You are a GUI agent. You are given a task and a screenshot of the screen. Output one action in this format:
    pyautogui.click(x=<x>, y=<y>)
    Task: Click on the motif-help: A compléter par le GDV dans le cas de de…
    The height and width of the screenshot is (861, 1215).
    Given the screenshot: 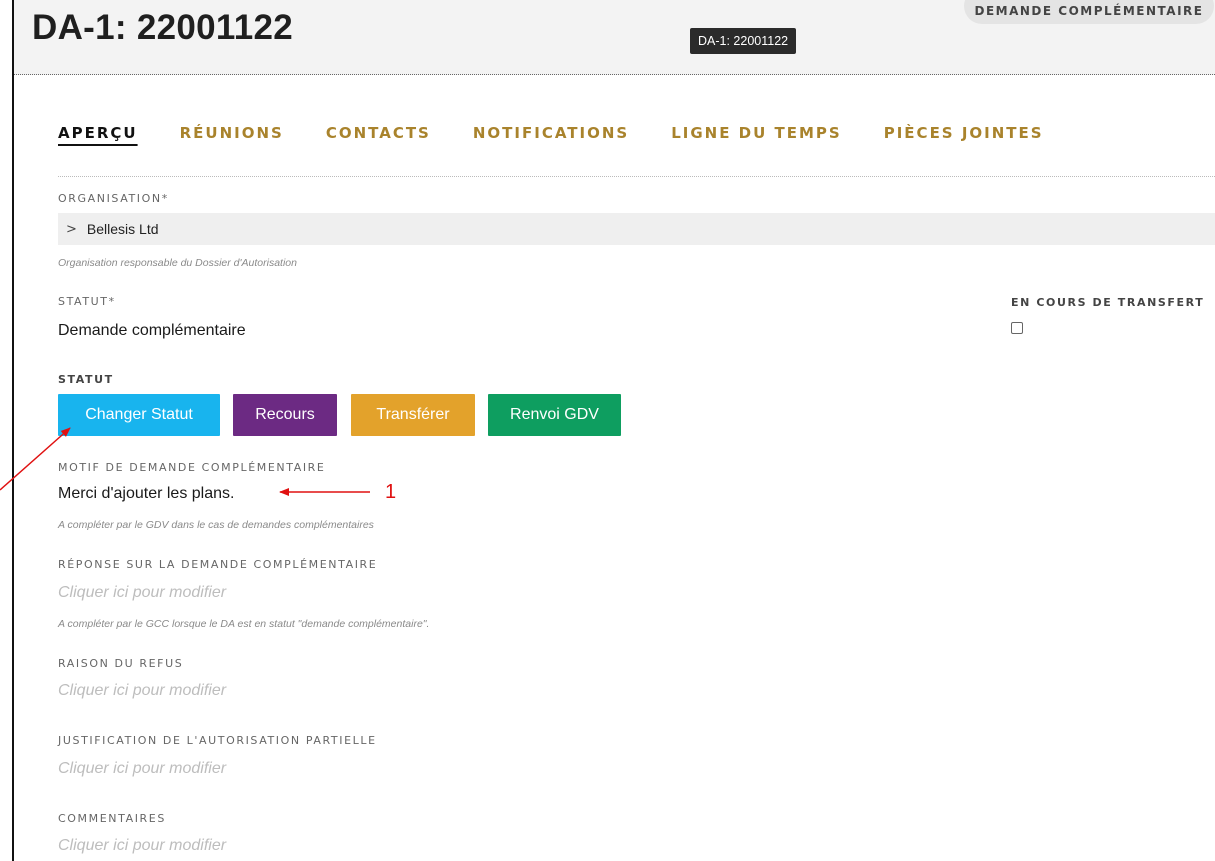 What is the action you would take?
    pyautogui.click(x=216, y=525)
    